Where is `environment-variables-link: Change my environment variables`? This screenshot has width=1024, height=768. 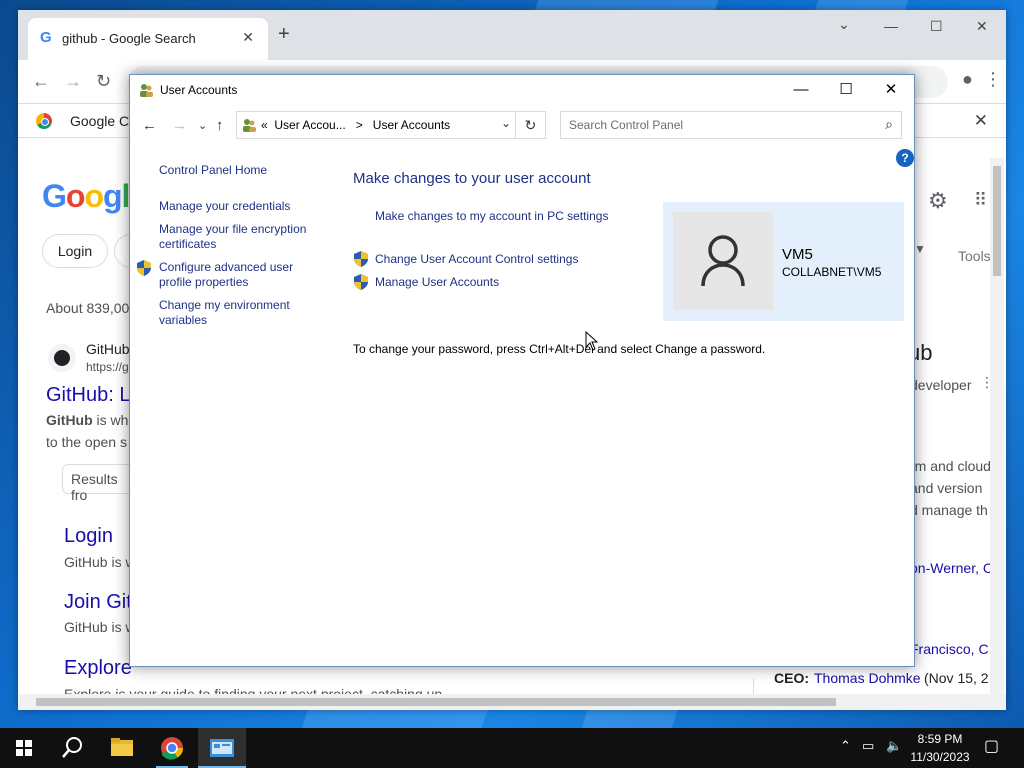 environment-variables-link: Change my environment variables is located at coordinates (244, 313).